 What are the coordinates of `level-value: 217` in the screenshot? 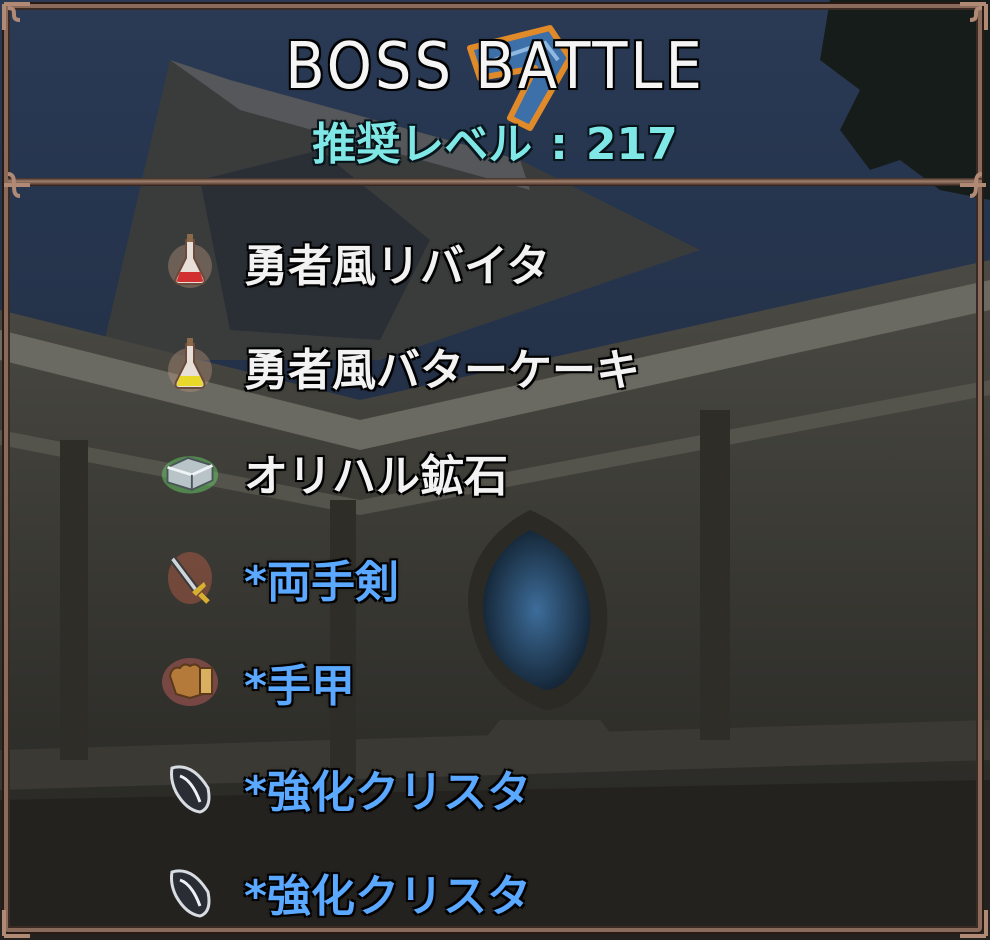 It's located at (631, 144).